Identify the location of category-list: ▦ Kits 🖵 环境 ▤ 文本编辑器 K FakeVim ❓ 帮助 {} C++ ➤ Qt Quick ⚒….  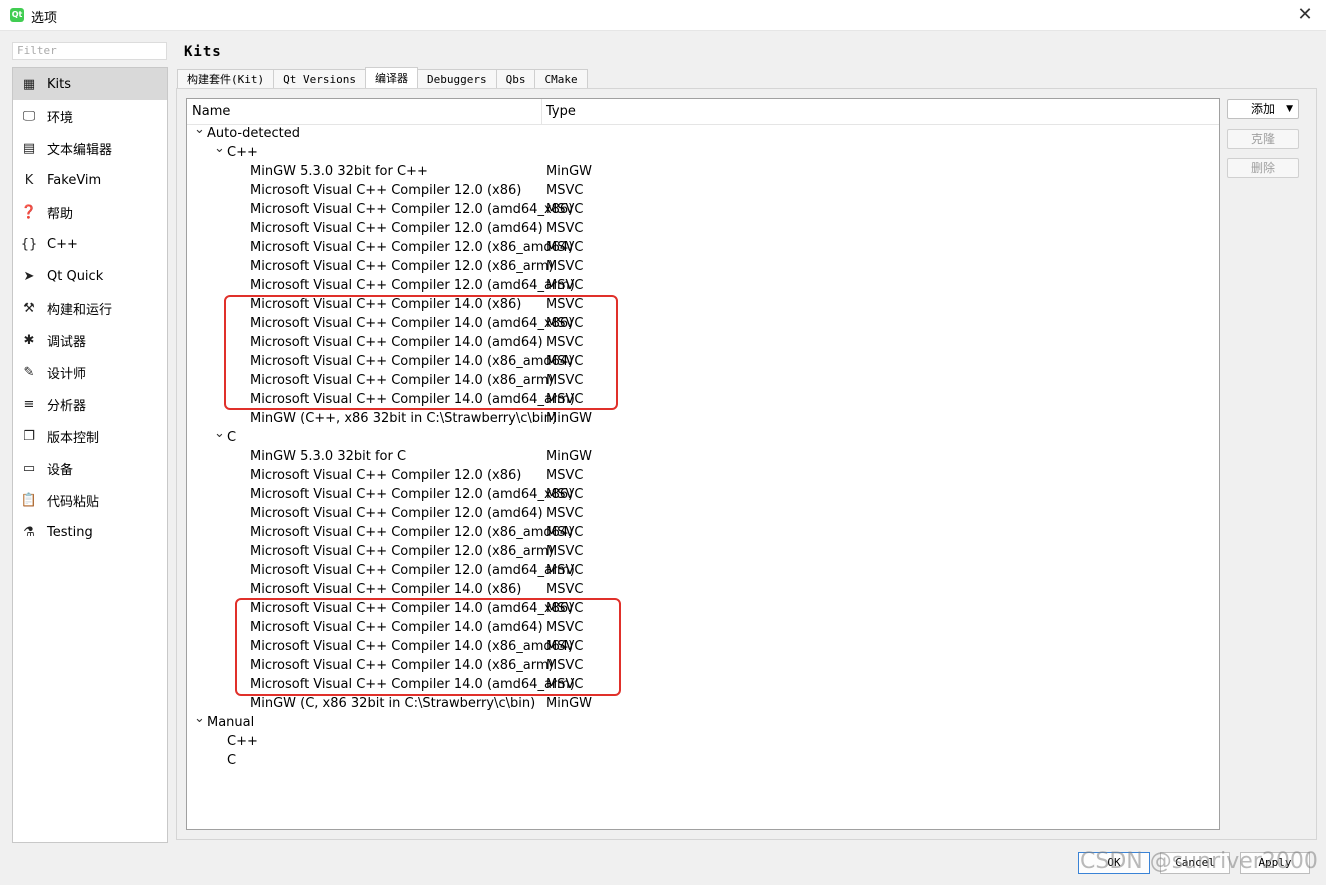
(90, 455).